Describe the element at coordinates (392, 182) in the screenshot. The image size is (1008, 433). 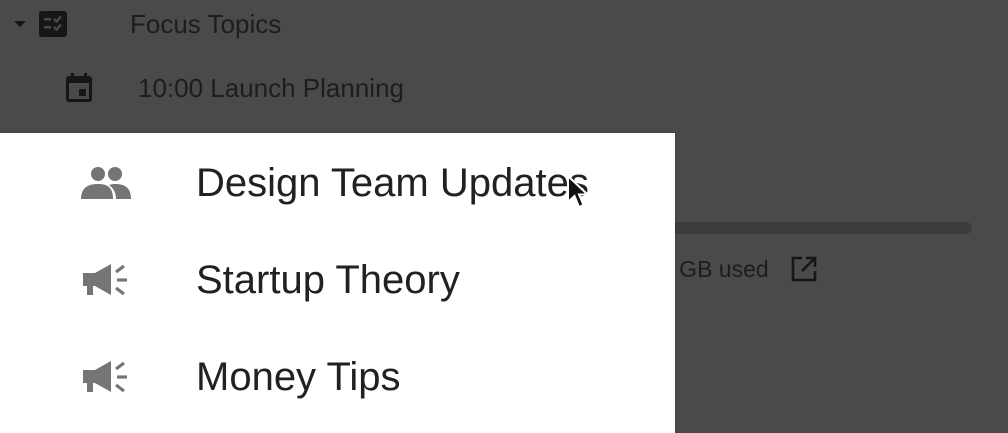
I see `menu-item-label: Design Team Updates` at that location.